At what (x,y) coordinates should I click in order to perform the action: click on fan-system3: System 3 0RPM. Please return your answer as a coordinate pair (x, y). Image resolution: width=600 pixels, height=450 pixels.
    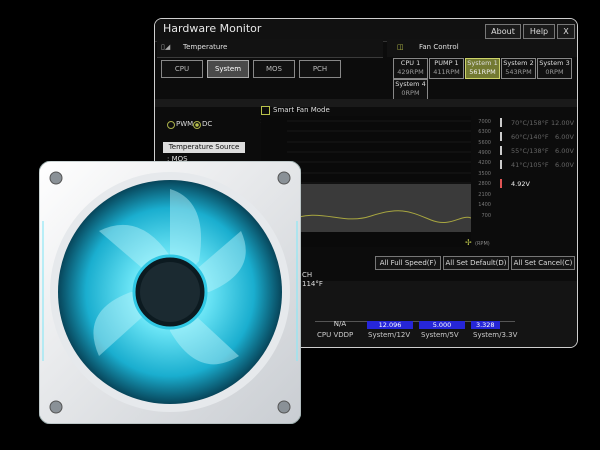
    Looking at the image, I should click on (554, 68).